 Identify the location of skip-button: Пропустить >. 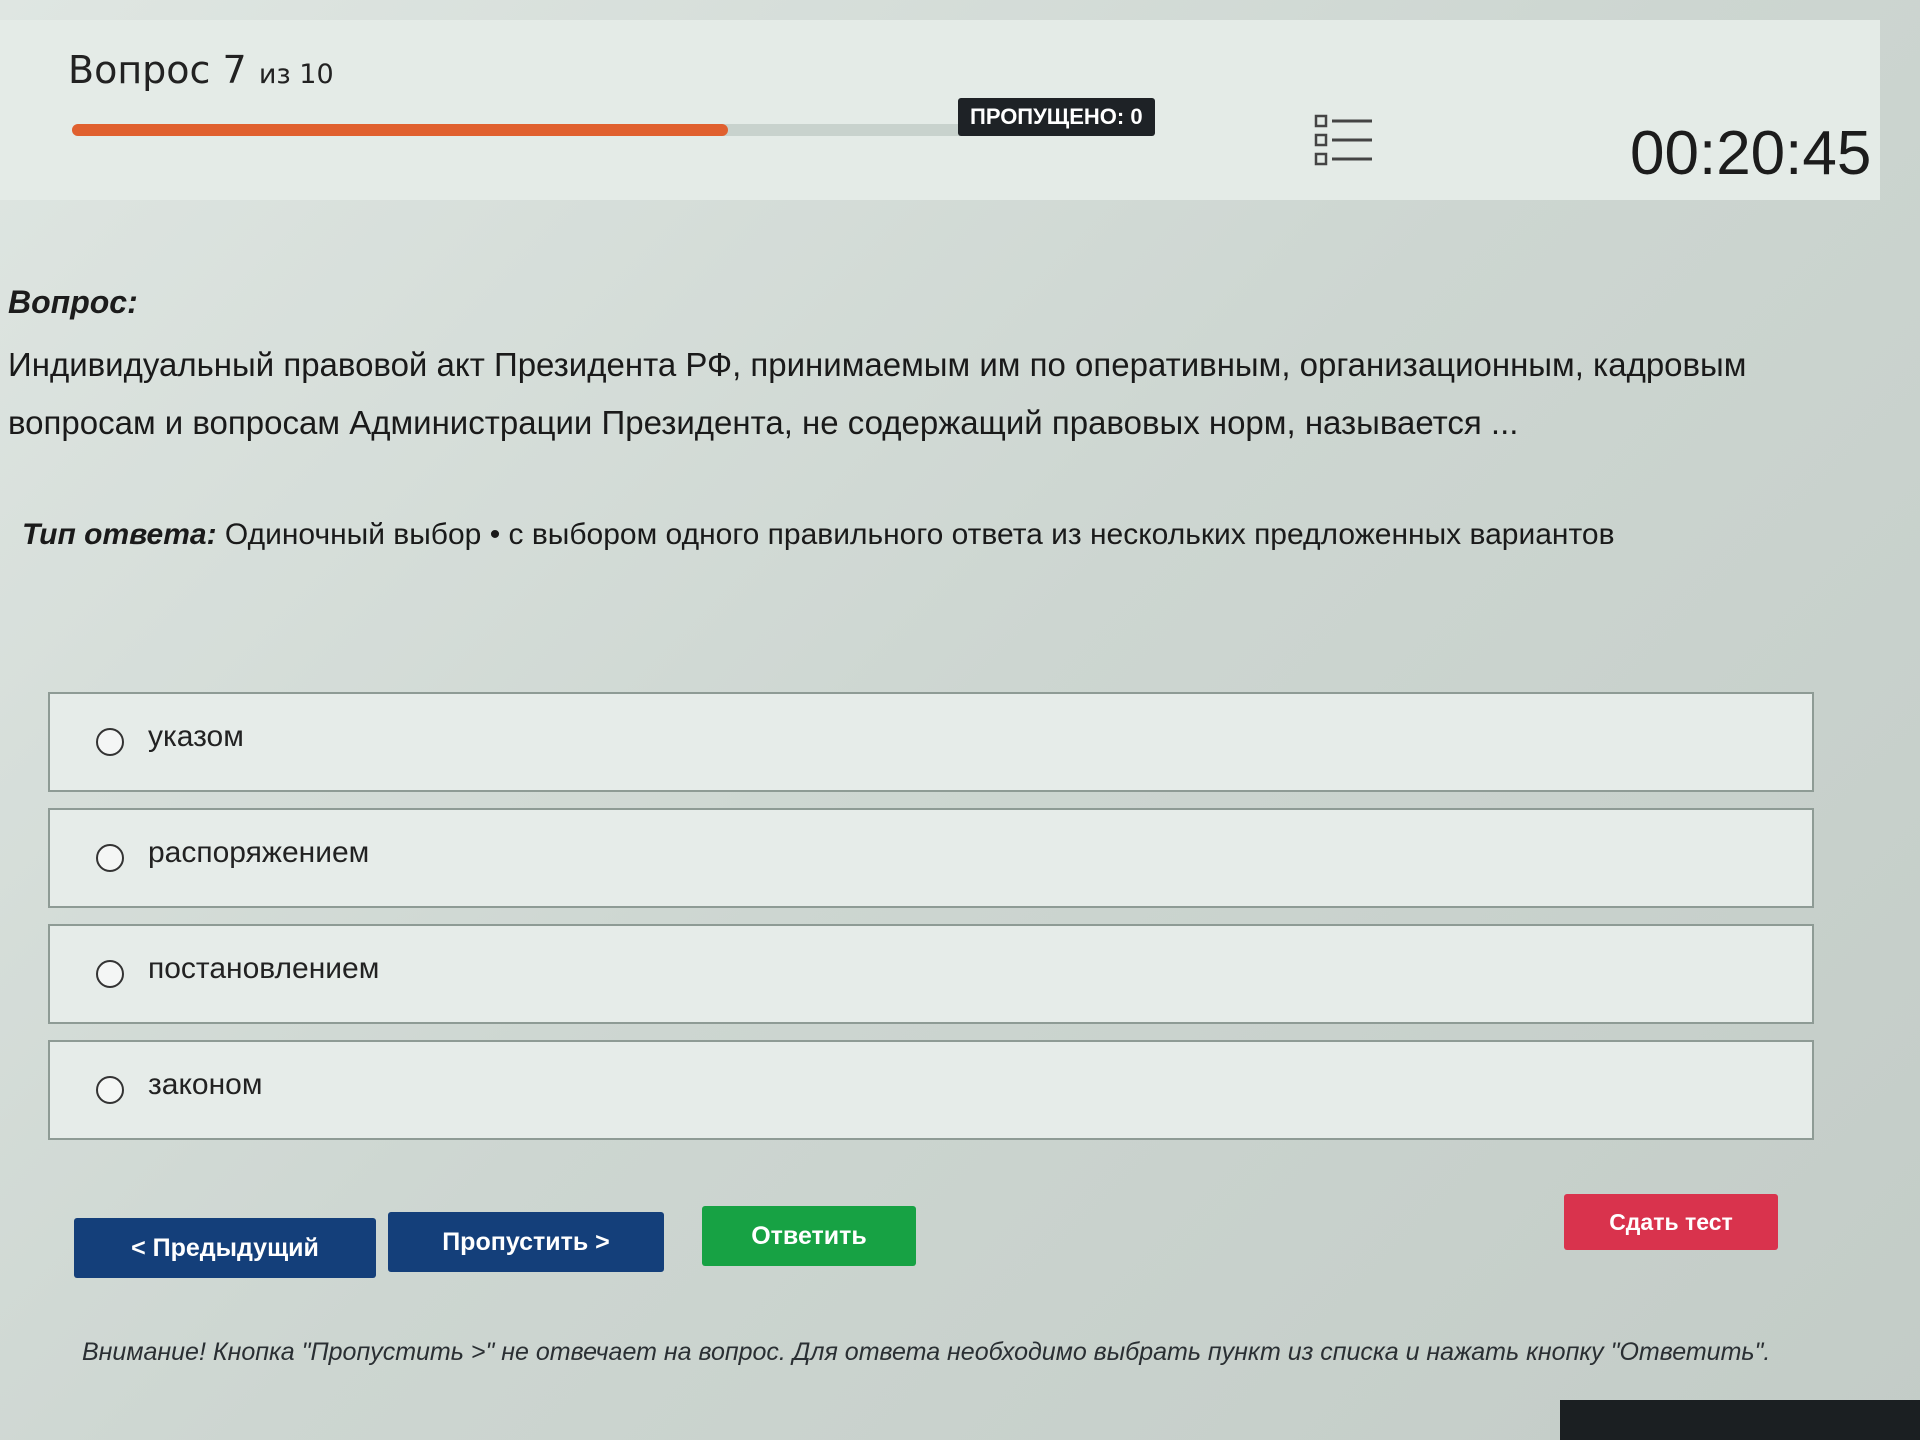
(526, 1242).